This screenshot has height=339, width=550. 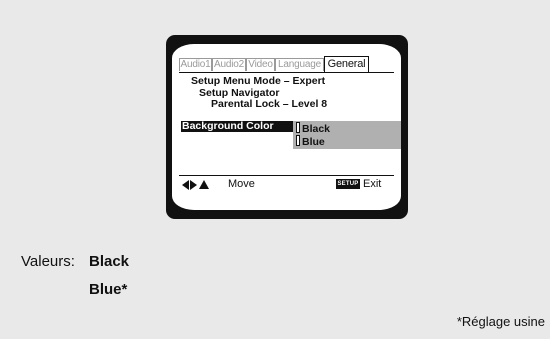 What do you see at coordinates (228, 126) in the screenshot?
I see `background-color-label: Background Color` at bounding box center [228, 126].